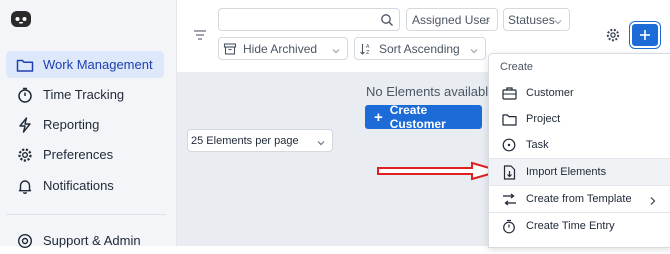 This screenshot has height=254, width=670. Describe the element at coordinates (200, 35) in the screenshot. I see `filter-icon` at that location.